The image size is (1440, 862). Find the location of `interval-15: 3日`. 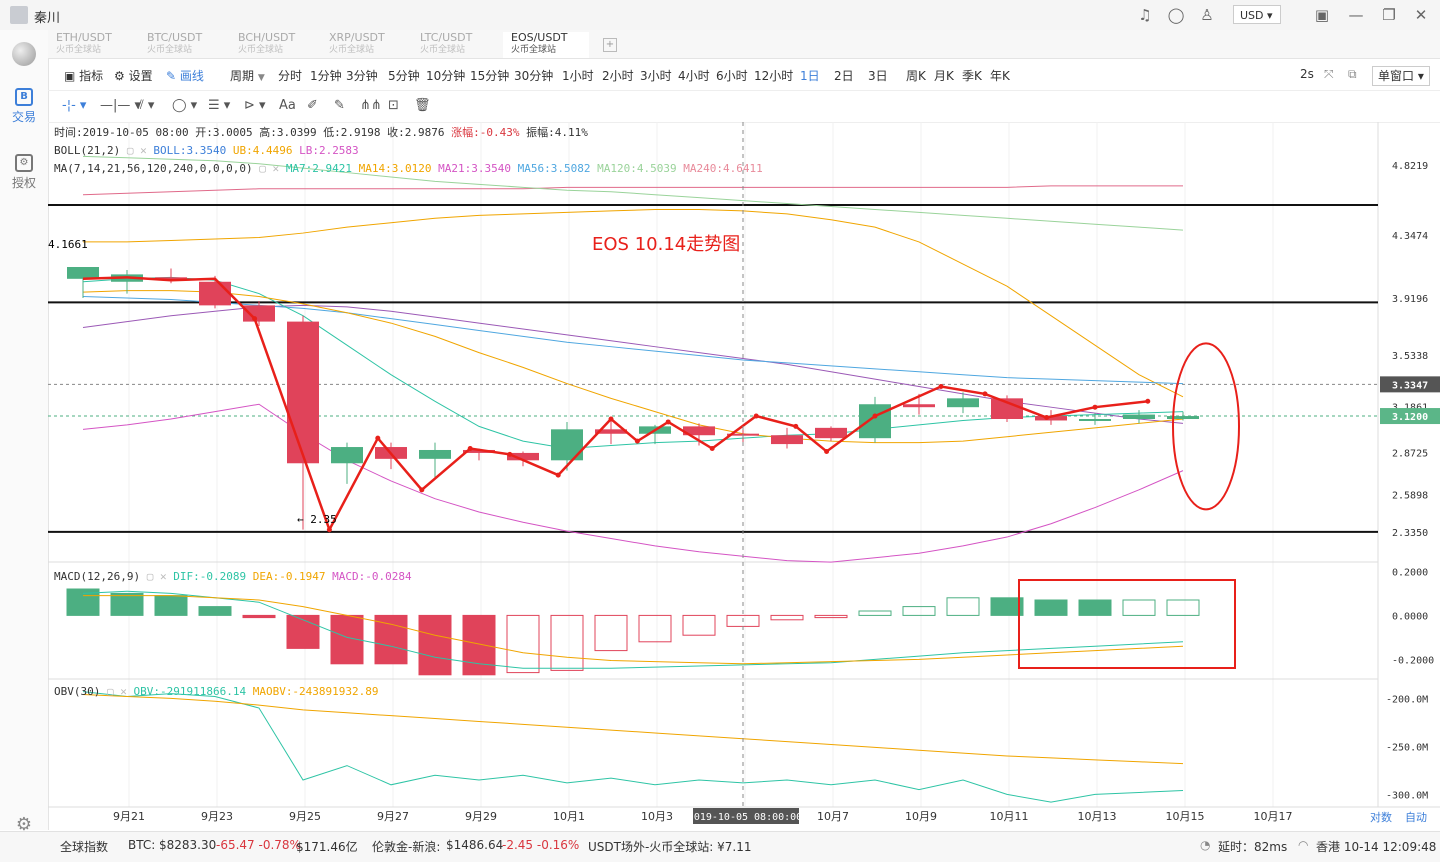

interval-15: 3日 is located at coordinates (878, 75).